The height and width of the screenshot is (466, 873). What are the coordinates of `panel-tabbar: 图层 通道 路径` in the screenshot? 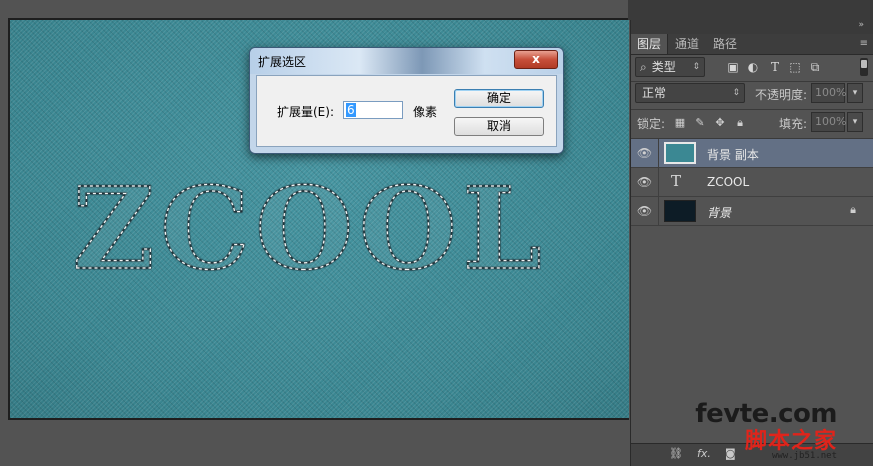 It's located at (752, 44).